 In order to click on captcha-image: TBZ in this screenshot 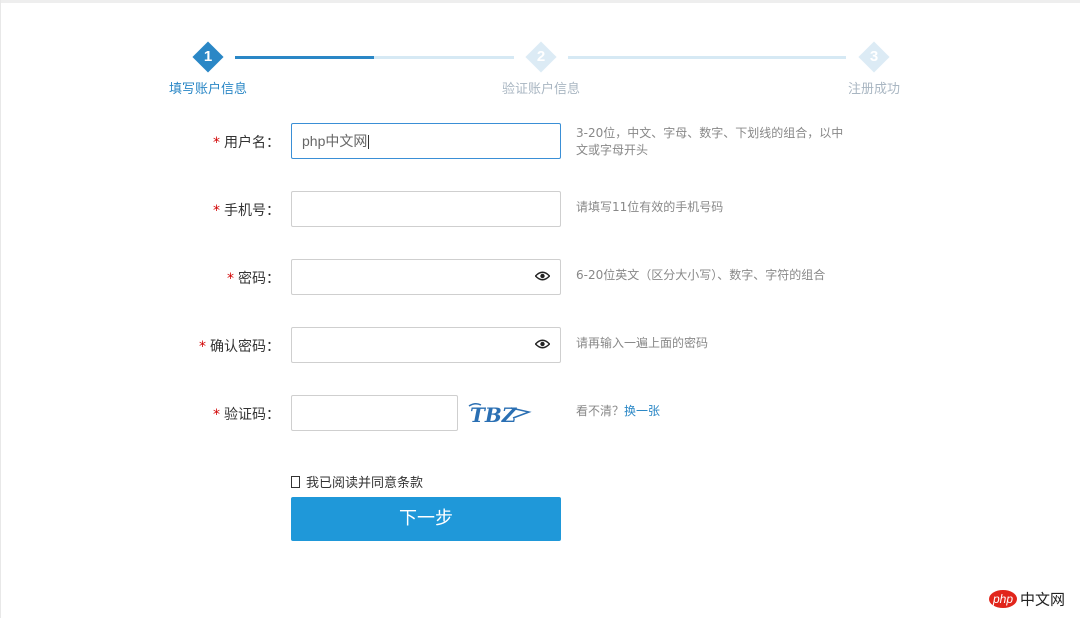, I will do `click(501, 413)`.